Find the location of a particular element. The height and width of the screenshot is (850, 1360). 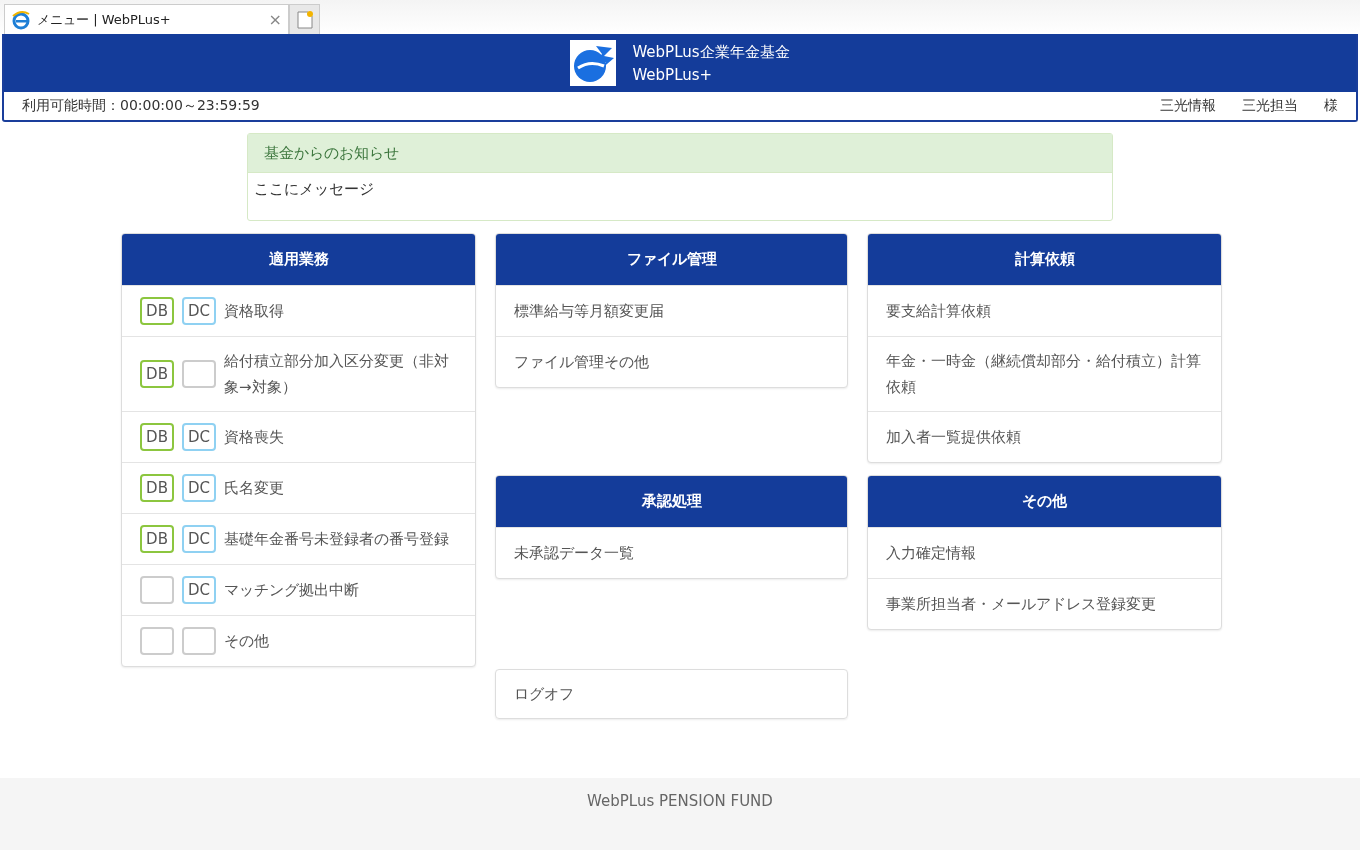

panel-header: 計算依頼 is located at coordinates (1044, 259).